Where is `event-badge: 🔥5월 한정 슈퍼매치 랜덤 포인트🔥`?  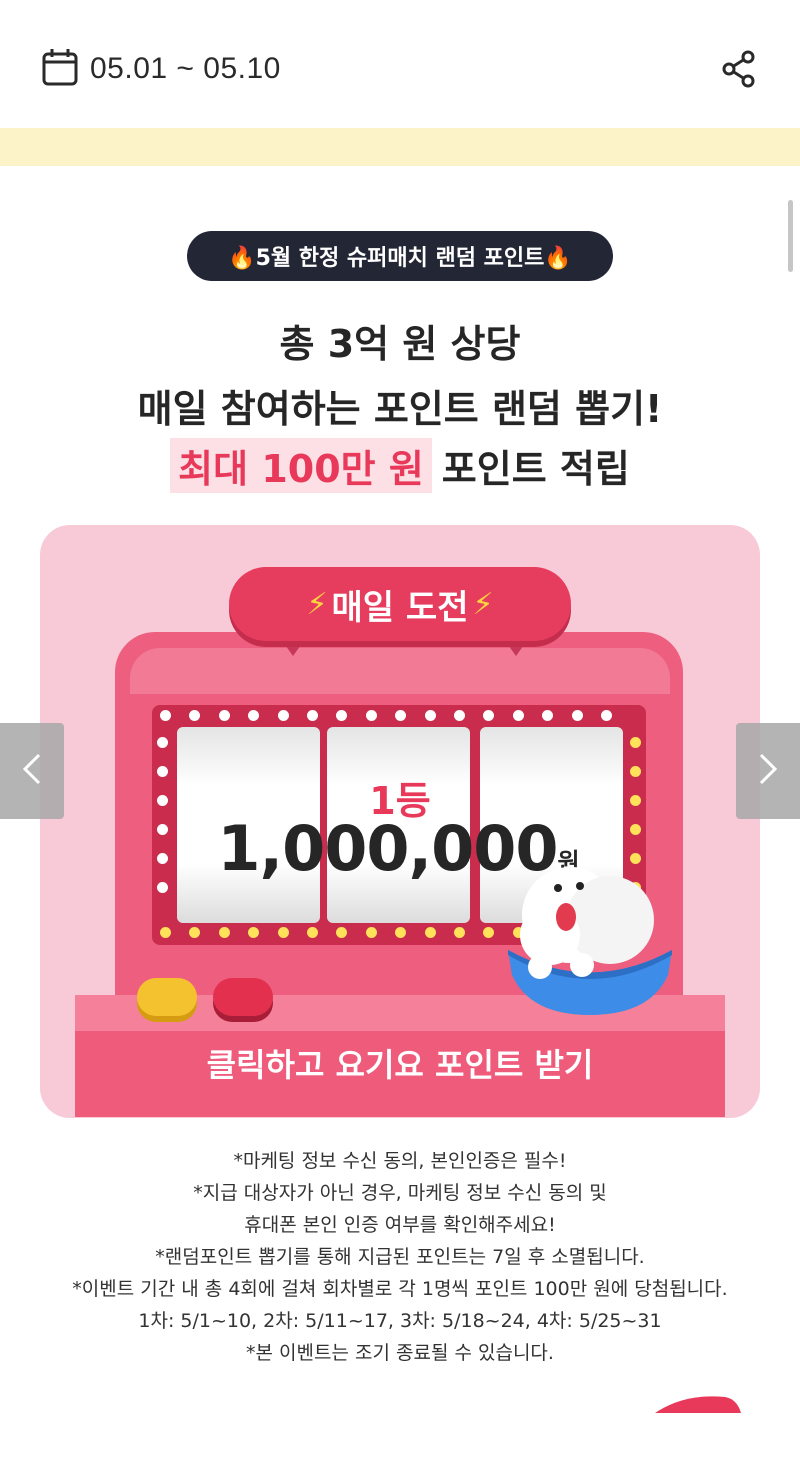 event-badge: 🔥5월 한정 슈퍼매치 랜덤 포인트🔥 is located at coordinates (400, 256).